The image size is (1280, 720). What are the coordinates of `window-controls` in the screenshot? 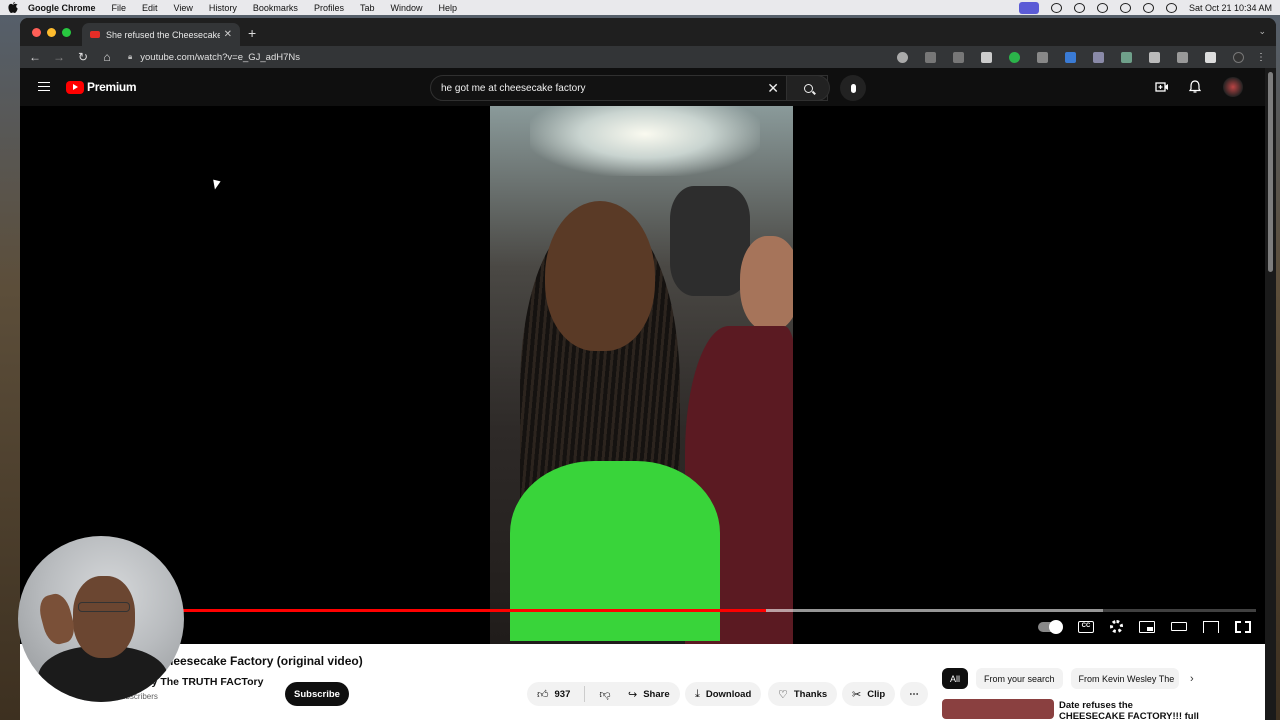 It's located at (51, 32).